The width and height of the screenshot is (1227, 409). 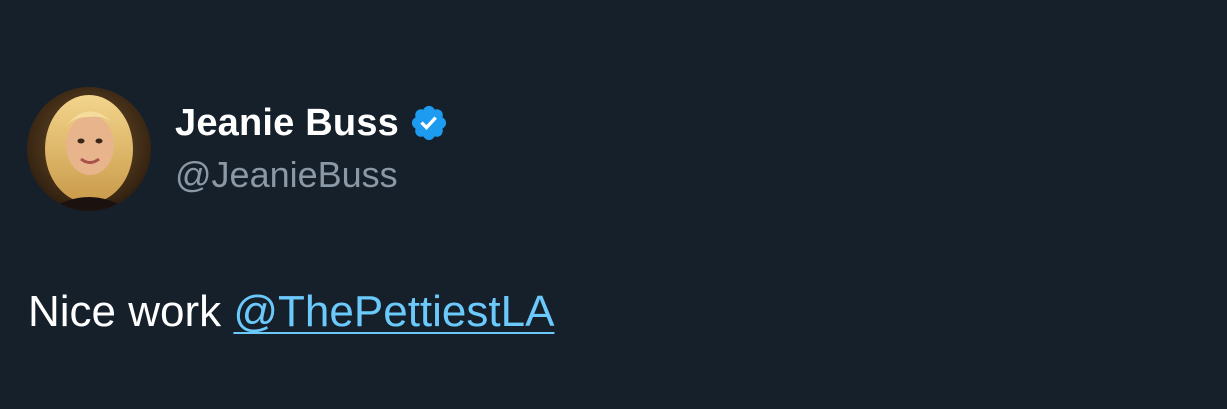 I want to click on name-line: Jeanie Buss, so click(x=312, y=123).